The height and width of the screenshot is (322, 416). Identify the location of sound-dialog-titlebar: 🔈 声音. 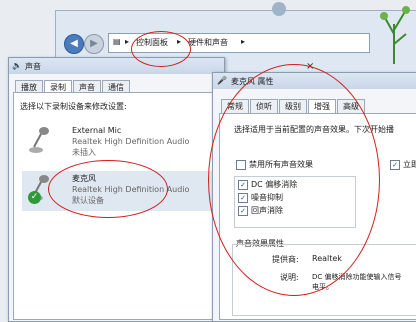
(116, 66).